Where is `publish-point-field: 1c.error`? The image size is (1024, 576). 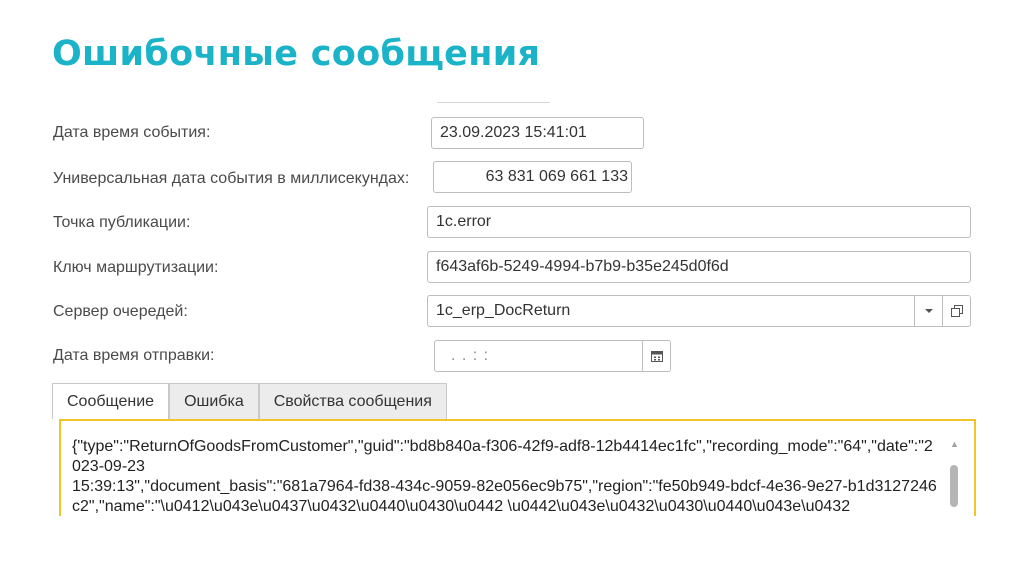
publish-point-field: 1c.error is located at coordinates (699, 222).